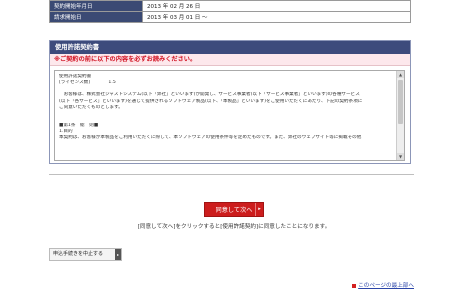 This screenshot has height=299, width=468. I want to click on contract-start-label: 契約開始年月日, so click(96, 6).